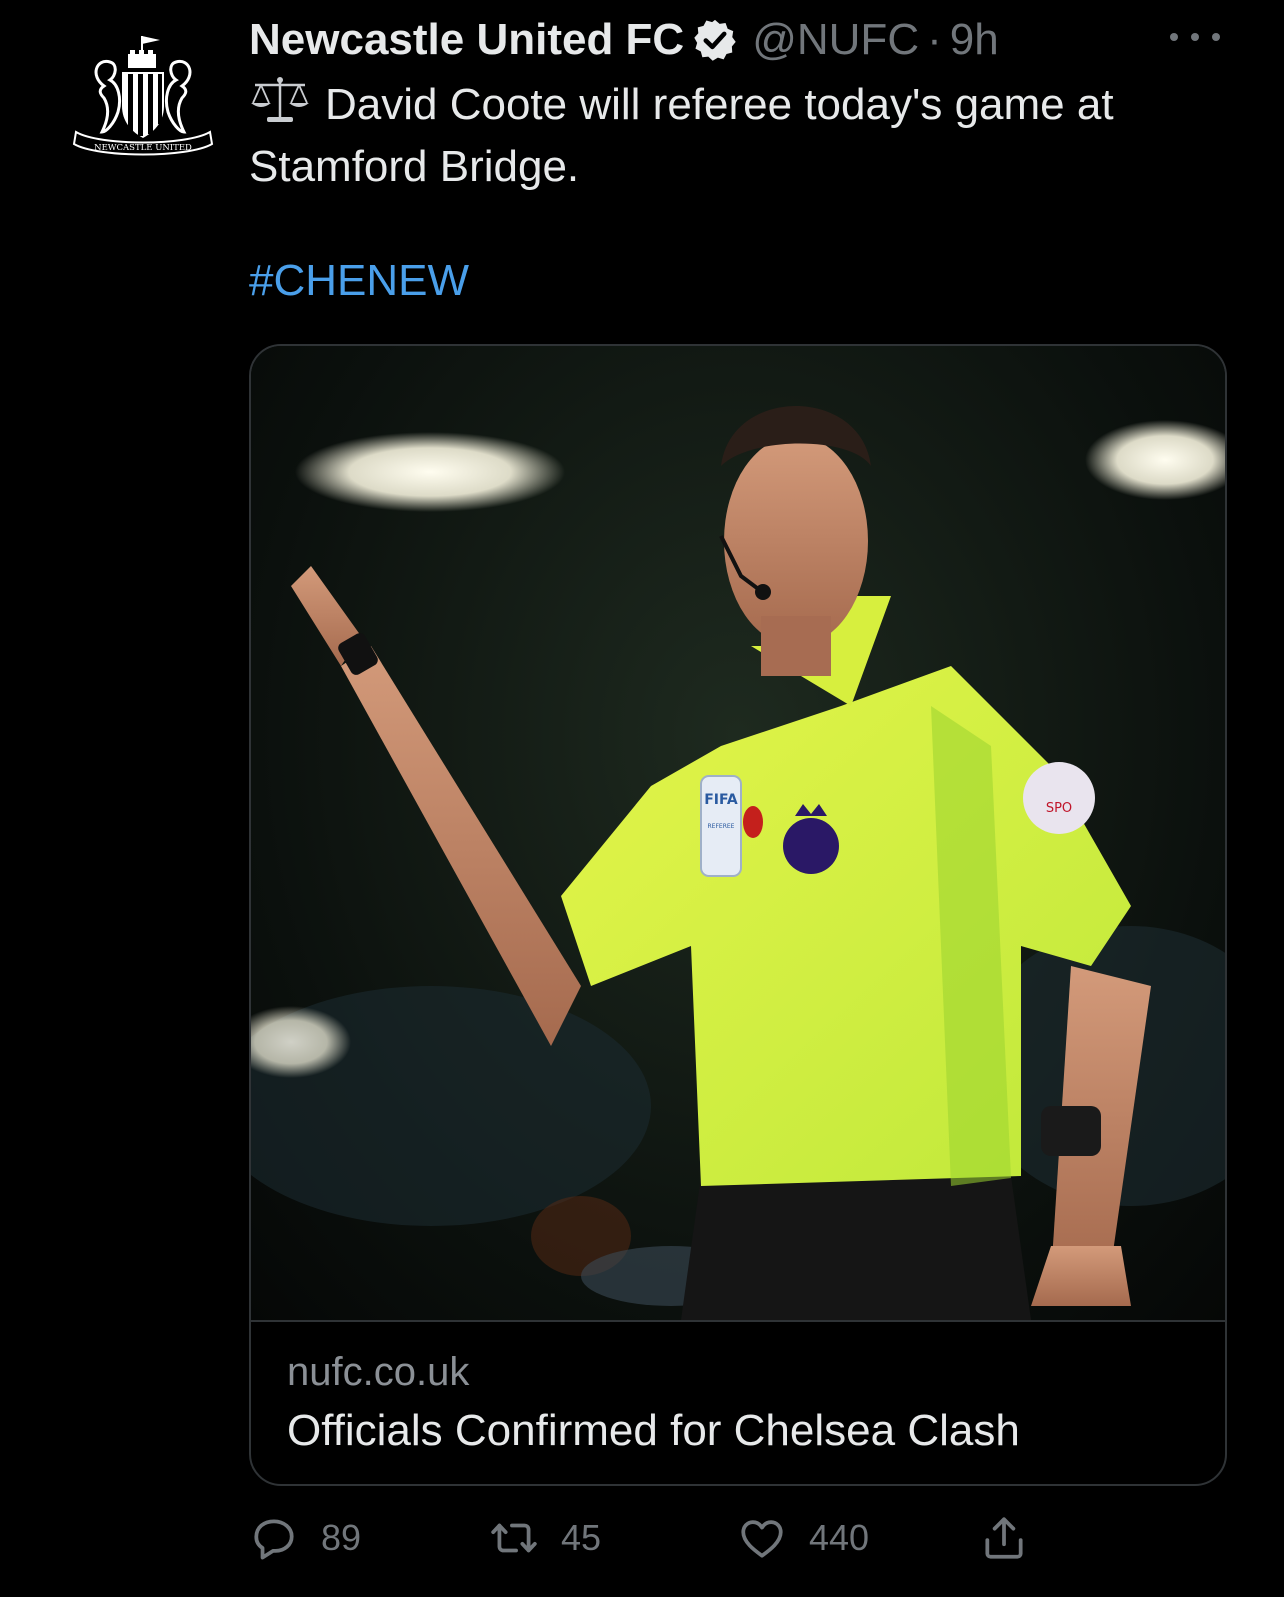  What do you see at coordinates (514, 1538) in the screenshot?
I see `retweet-icon` at bounding box center [514, 1538].